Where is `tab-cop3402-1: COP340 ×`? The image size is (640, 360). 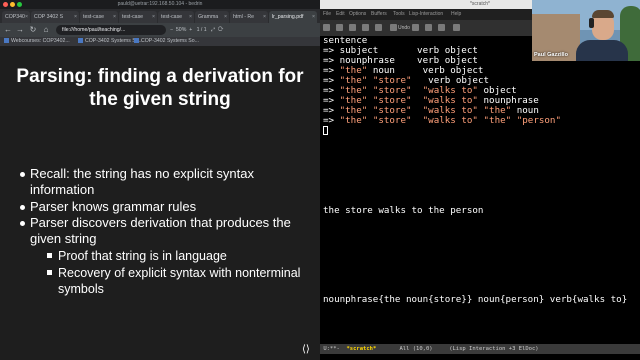 tab-cop3402-1: COP340 × is located at coordinates (16, 17).